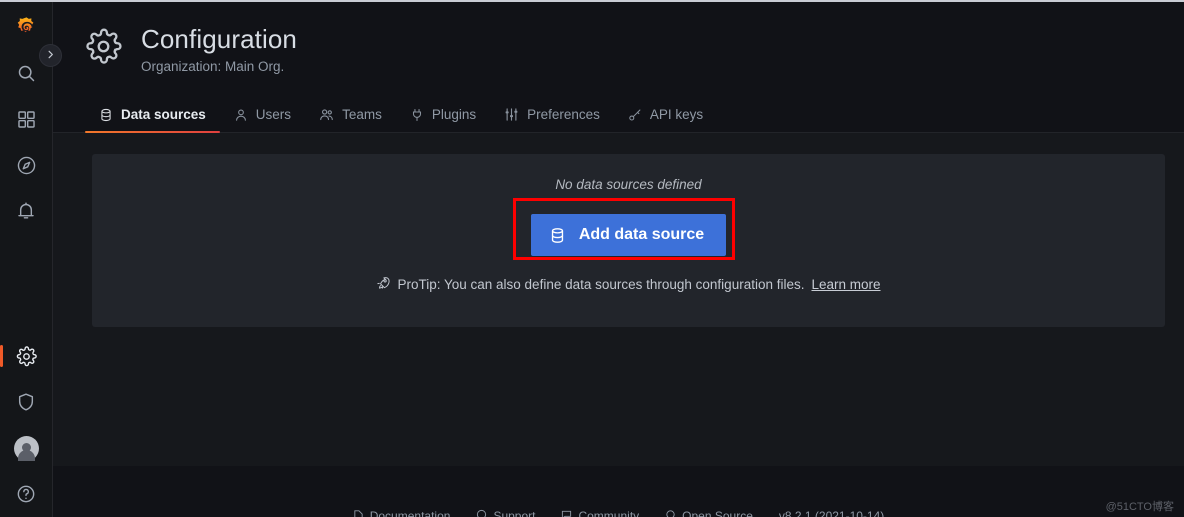  Describe the element at coordinates (26, 73) in the screenshot. I see `search-icon` at that location.